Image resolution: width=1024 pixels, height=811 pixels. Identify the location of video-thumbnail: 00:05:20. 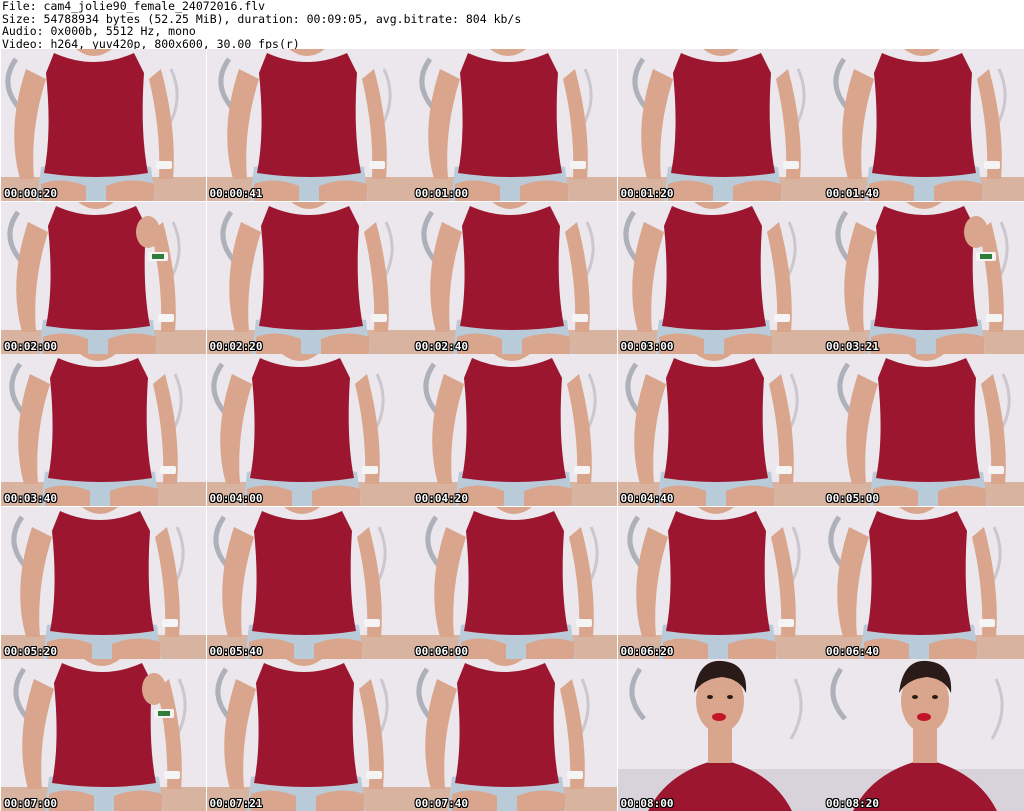
(103, 582).